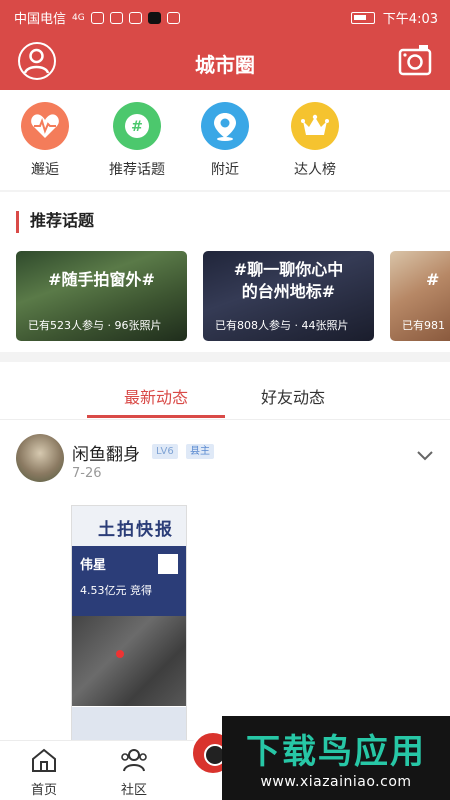  I want to click on masthead-text: 土拍快报, so click(136, 530).